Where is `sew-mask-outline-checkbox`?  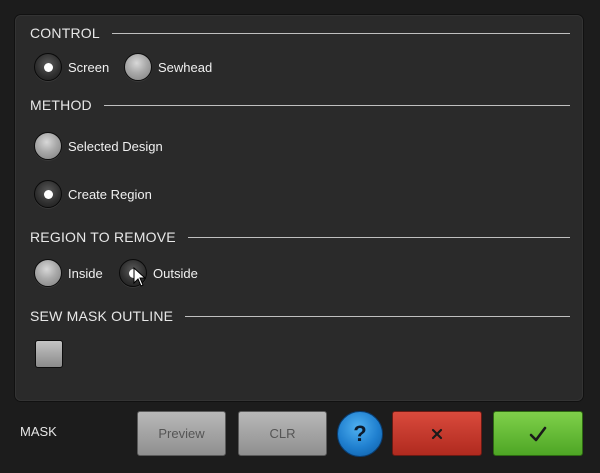 sew-mask-outline-checkbox is located at coordinates (49, 354).